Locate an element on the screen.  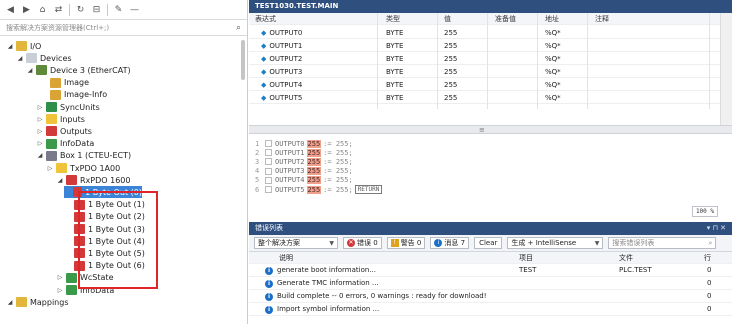
table-row: ◆ OUTPUT1 BYTE 255 %Q* is located at coordinates (490, 46).